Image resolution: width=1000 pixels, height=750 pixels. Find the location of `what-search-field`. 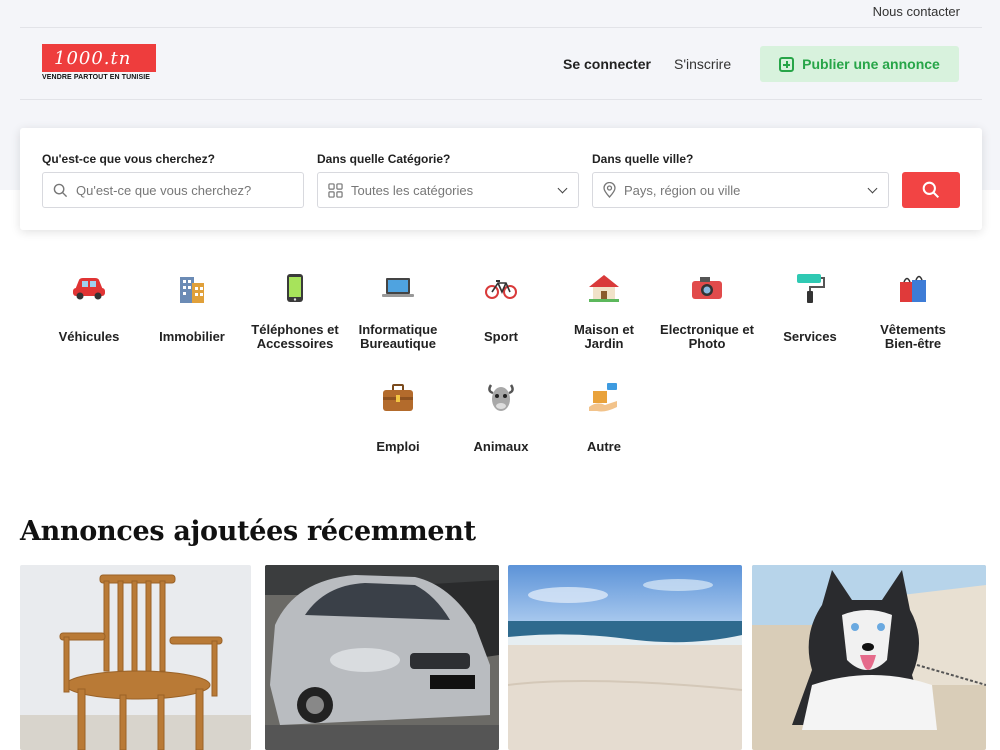

what-search-field is located at coordinates (173, 190).